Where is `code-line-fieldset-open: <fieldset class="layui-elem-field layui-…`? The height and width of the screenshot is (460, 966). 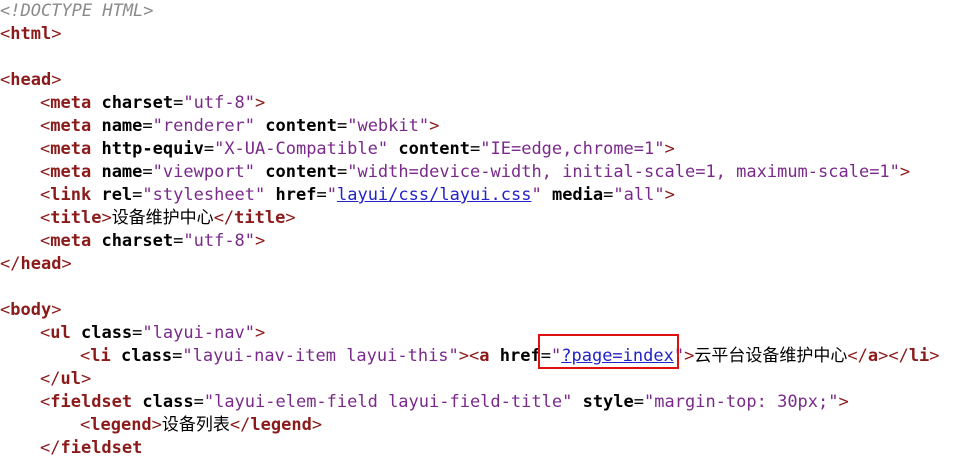 code-line-fieldset-open: <fieldset class="layui-elem-field layui-… is located at coordinates (444, 402).